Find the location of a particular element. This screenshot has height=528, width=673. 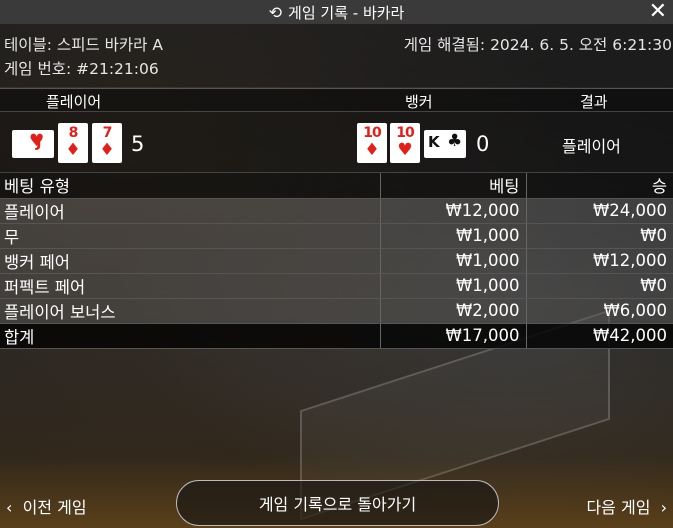

chevron-right-icon: › is located at coordinates (663, 507).